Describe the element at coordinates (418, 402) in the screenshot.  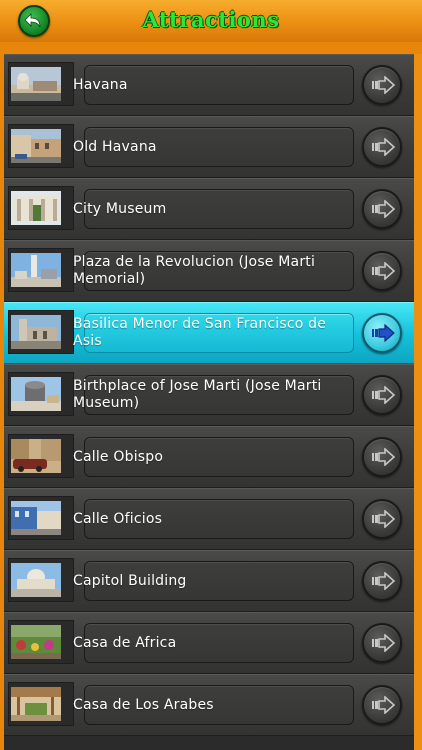
I see `right-edge-strip` at that location.